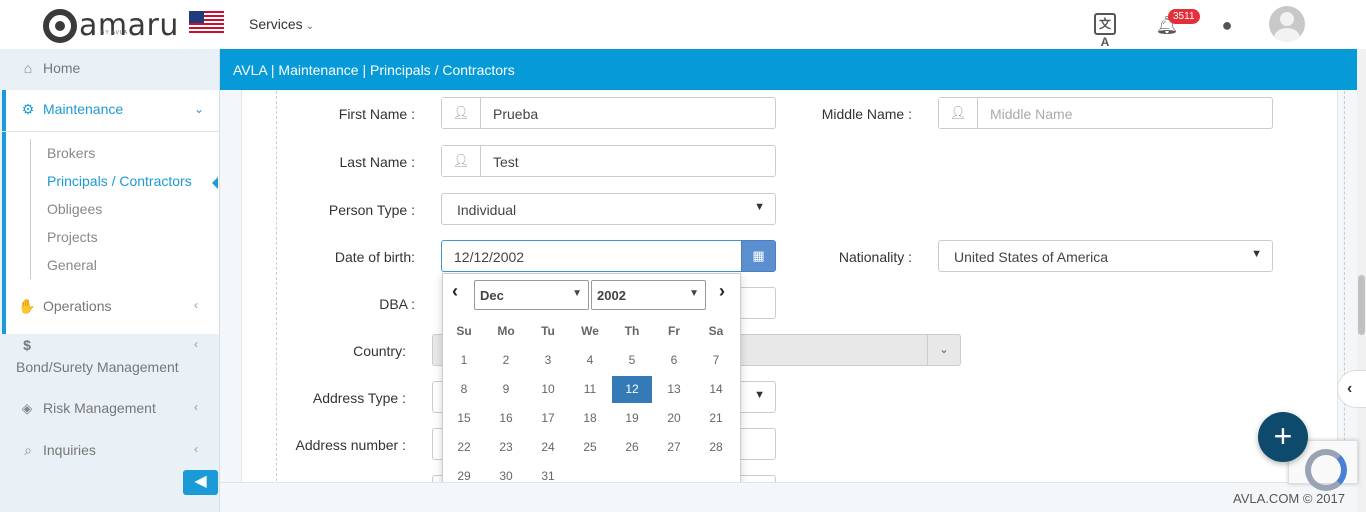 This screenshot has width=1366, height=512. I want to click on calendar-day: 12, so click(632, 389).